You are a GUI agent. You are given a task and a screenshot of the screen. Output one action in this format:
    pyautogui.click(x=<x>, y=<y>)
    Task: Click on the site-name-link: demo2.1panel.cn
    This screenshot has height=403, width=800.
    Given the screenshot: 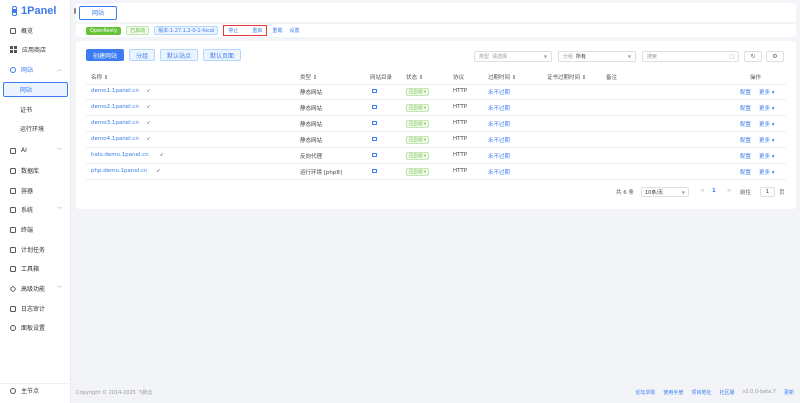 What is the action you would take?
    pyautogui.click(x=115, y=107)
    